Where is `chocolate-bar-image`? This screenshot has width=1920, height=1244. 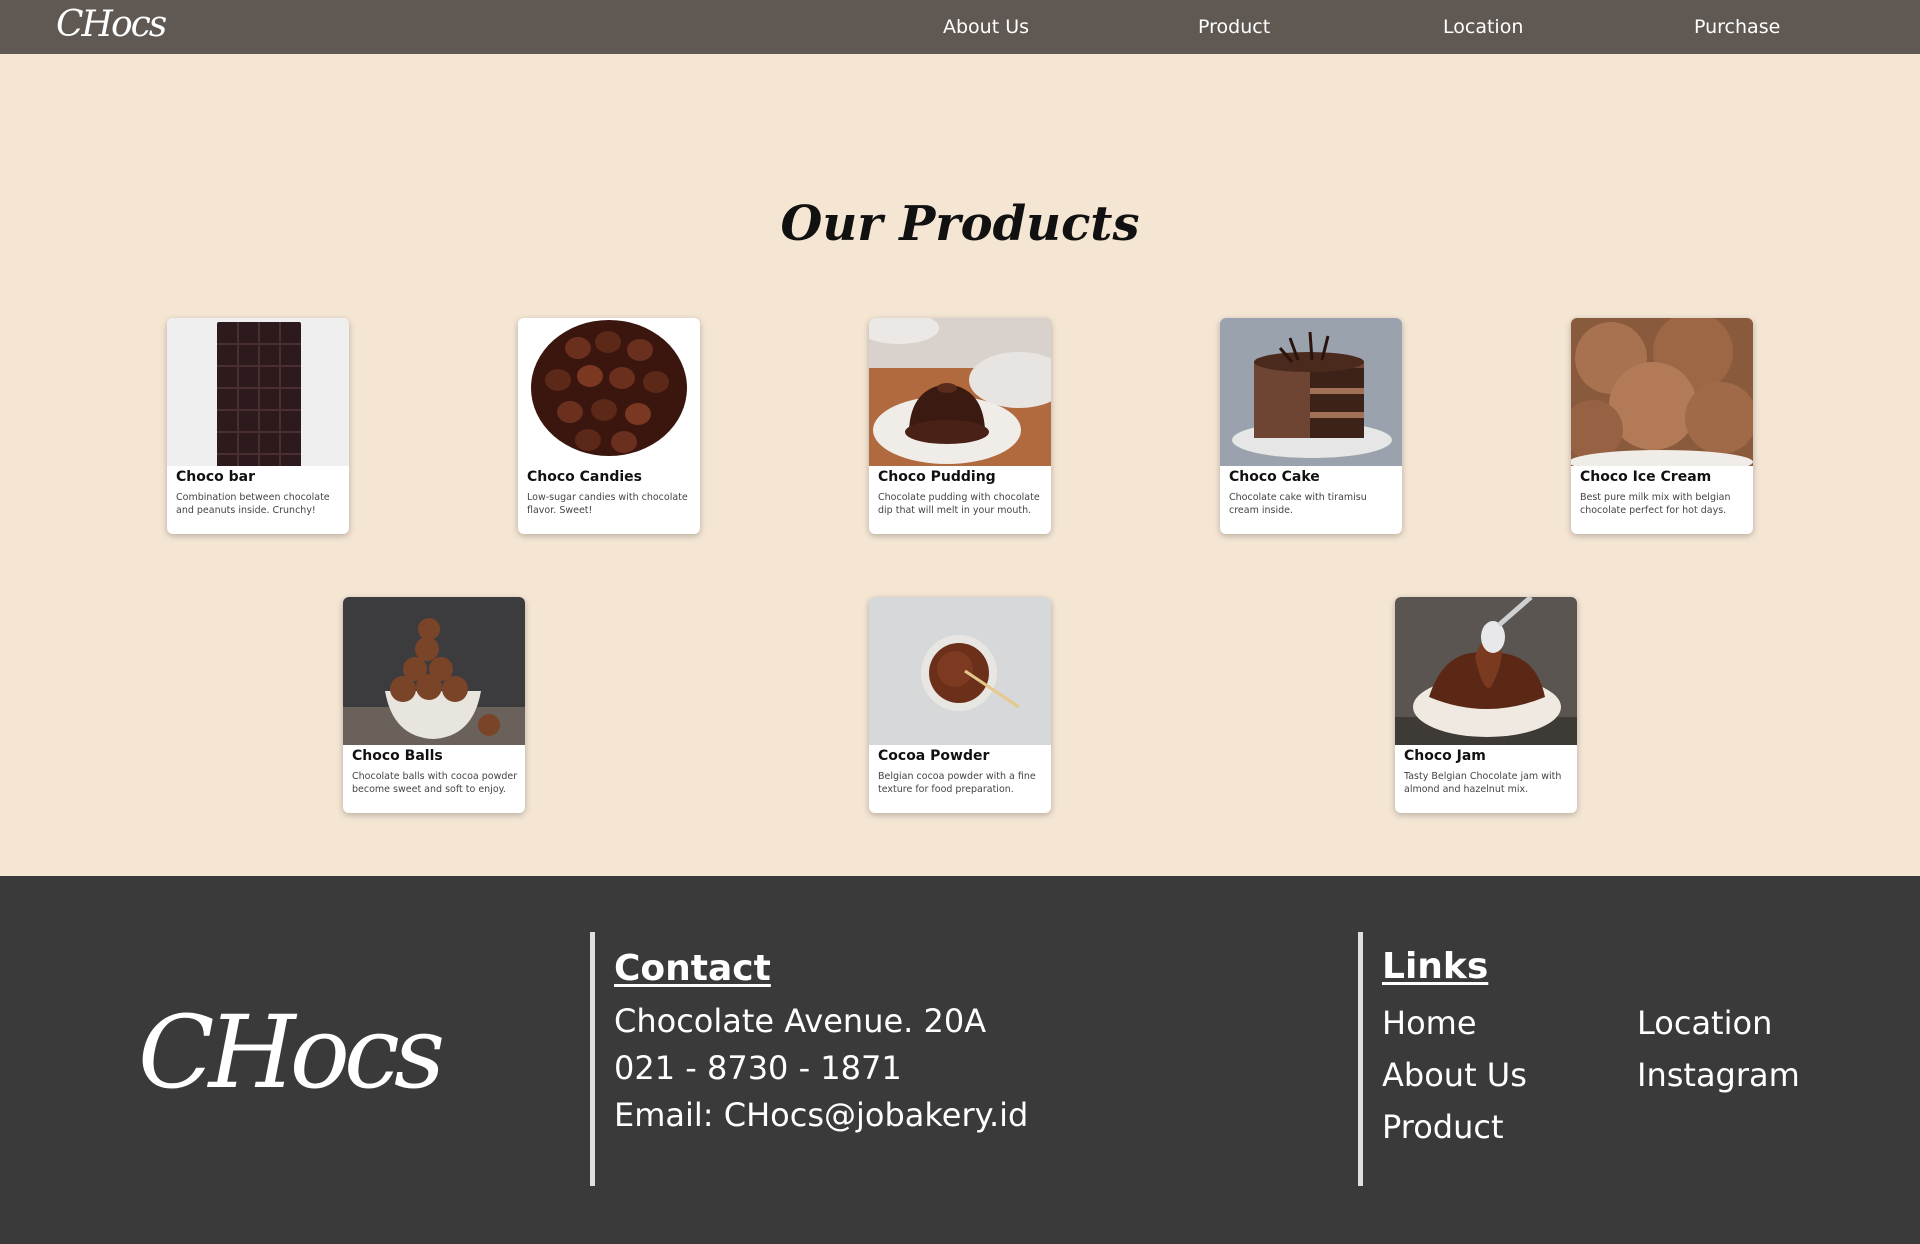
chocolate-bar-image is located at coordinates (258, 392).